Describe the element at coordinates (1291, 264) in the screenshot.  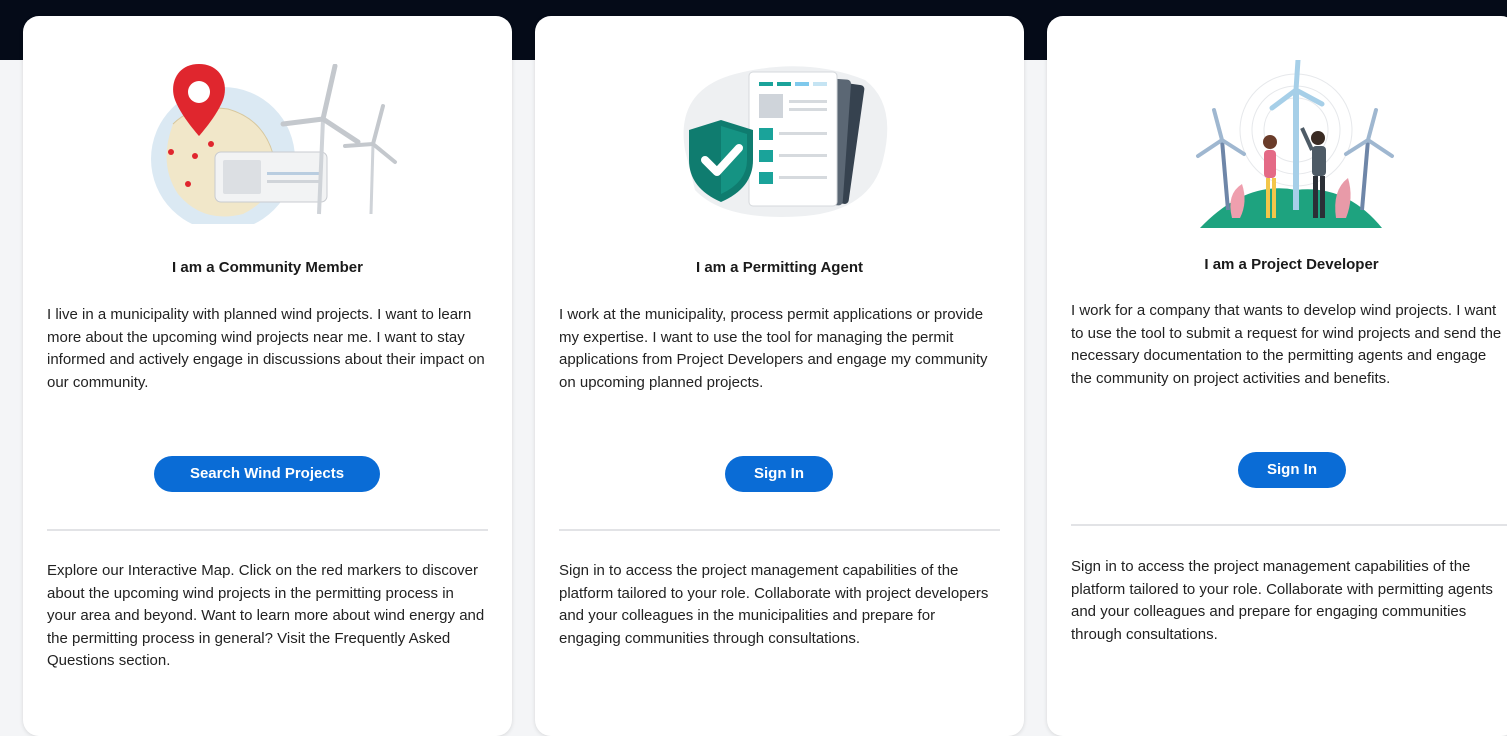
I see `card-title: I am a Project Developer` at that location.